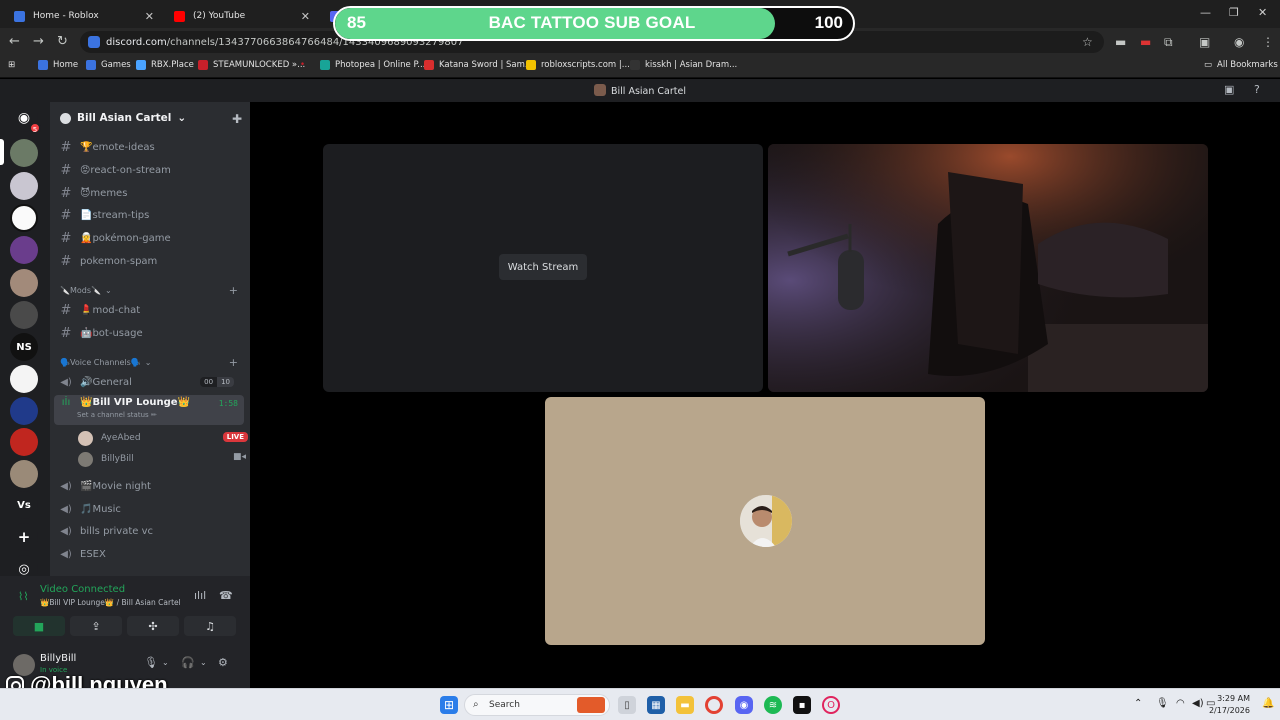  I want to click on tab-roblox: Home - Roblox ✕, so click(84, 16).